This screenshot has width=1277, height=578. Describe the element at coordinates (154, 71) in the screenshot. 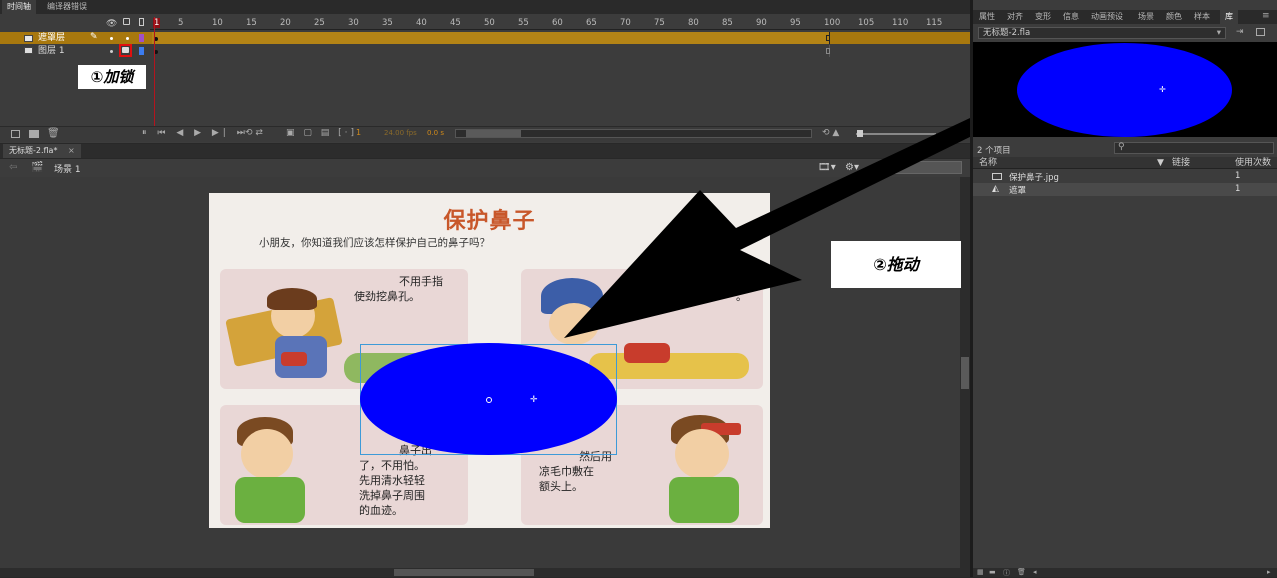

I see `playhead` at that location.